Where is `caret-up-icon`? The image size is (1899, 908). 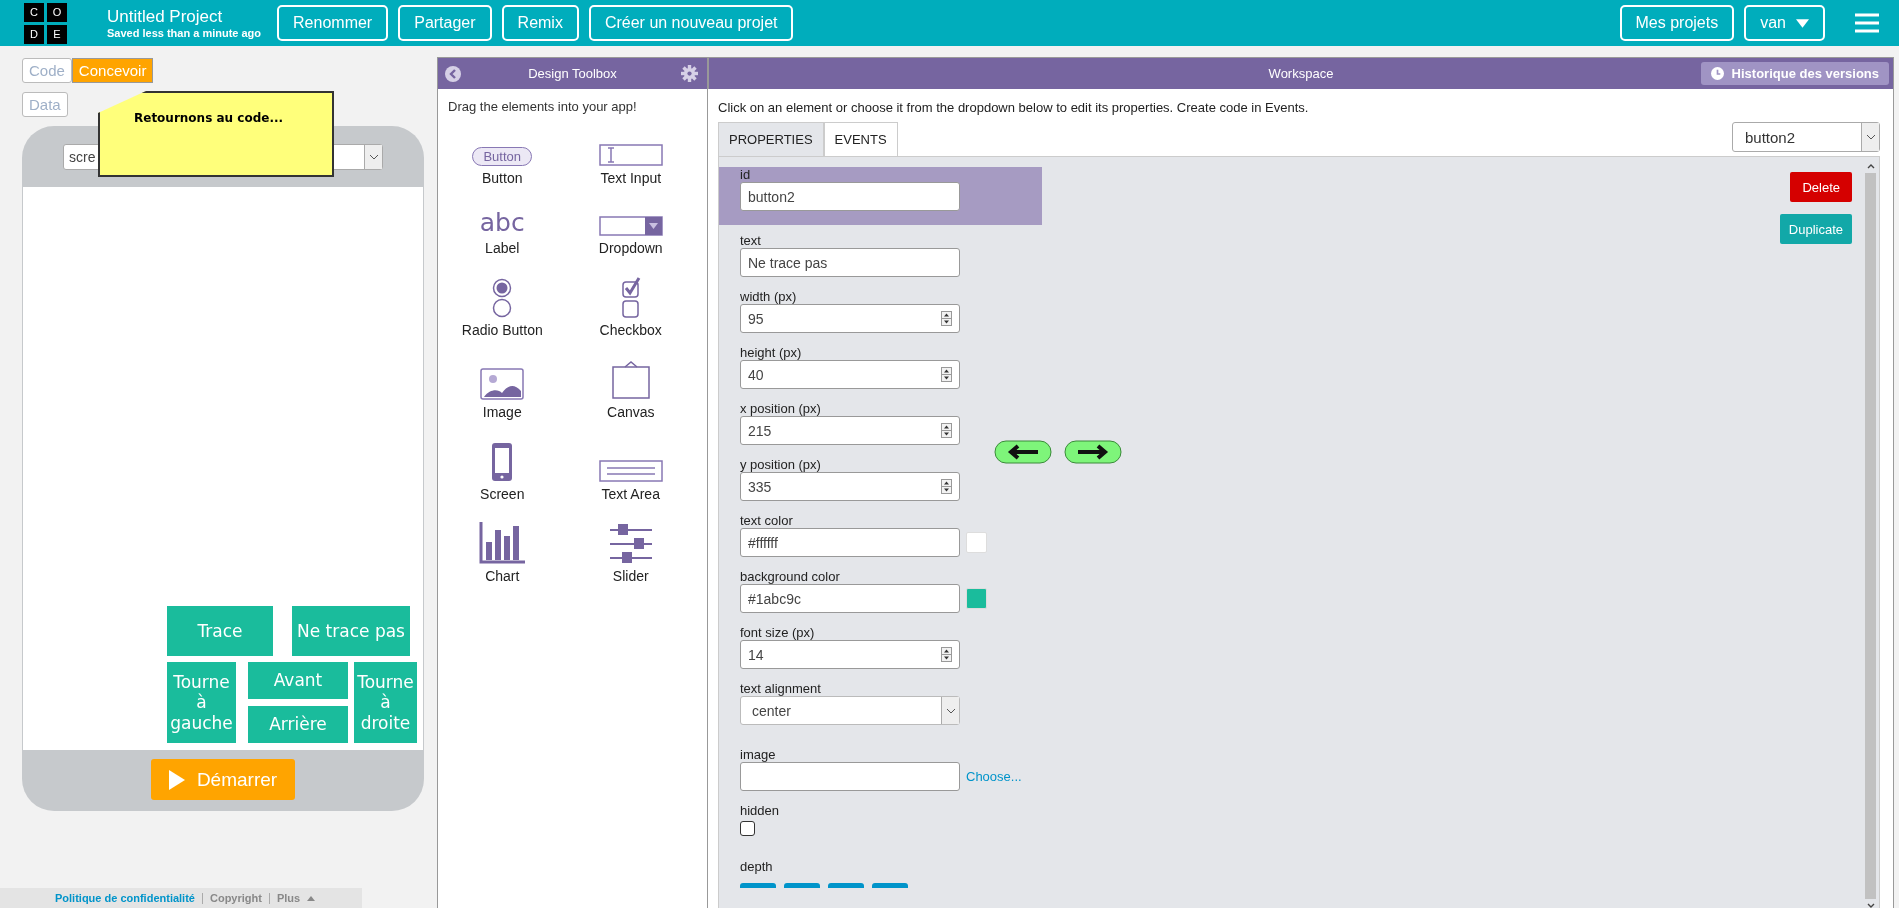 caret-up-icon is located at coordinates (311, 898).